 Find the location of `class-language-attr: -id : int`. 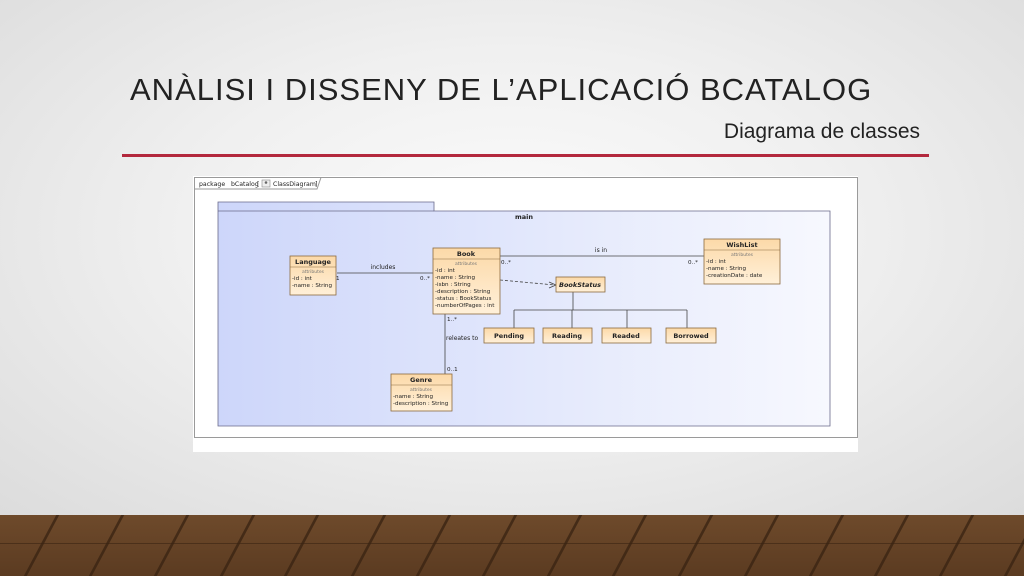

class-language-attr: -id : int is located at coordinates (302, 279).